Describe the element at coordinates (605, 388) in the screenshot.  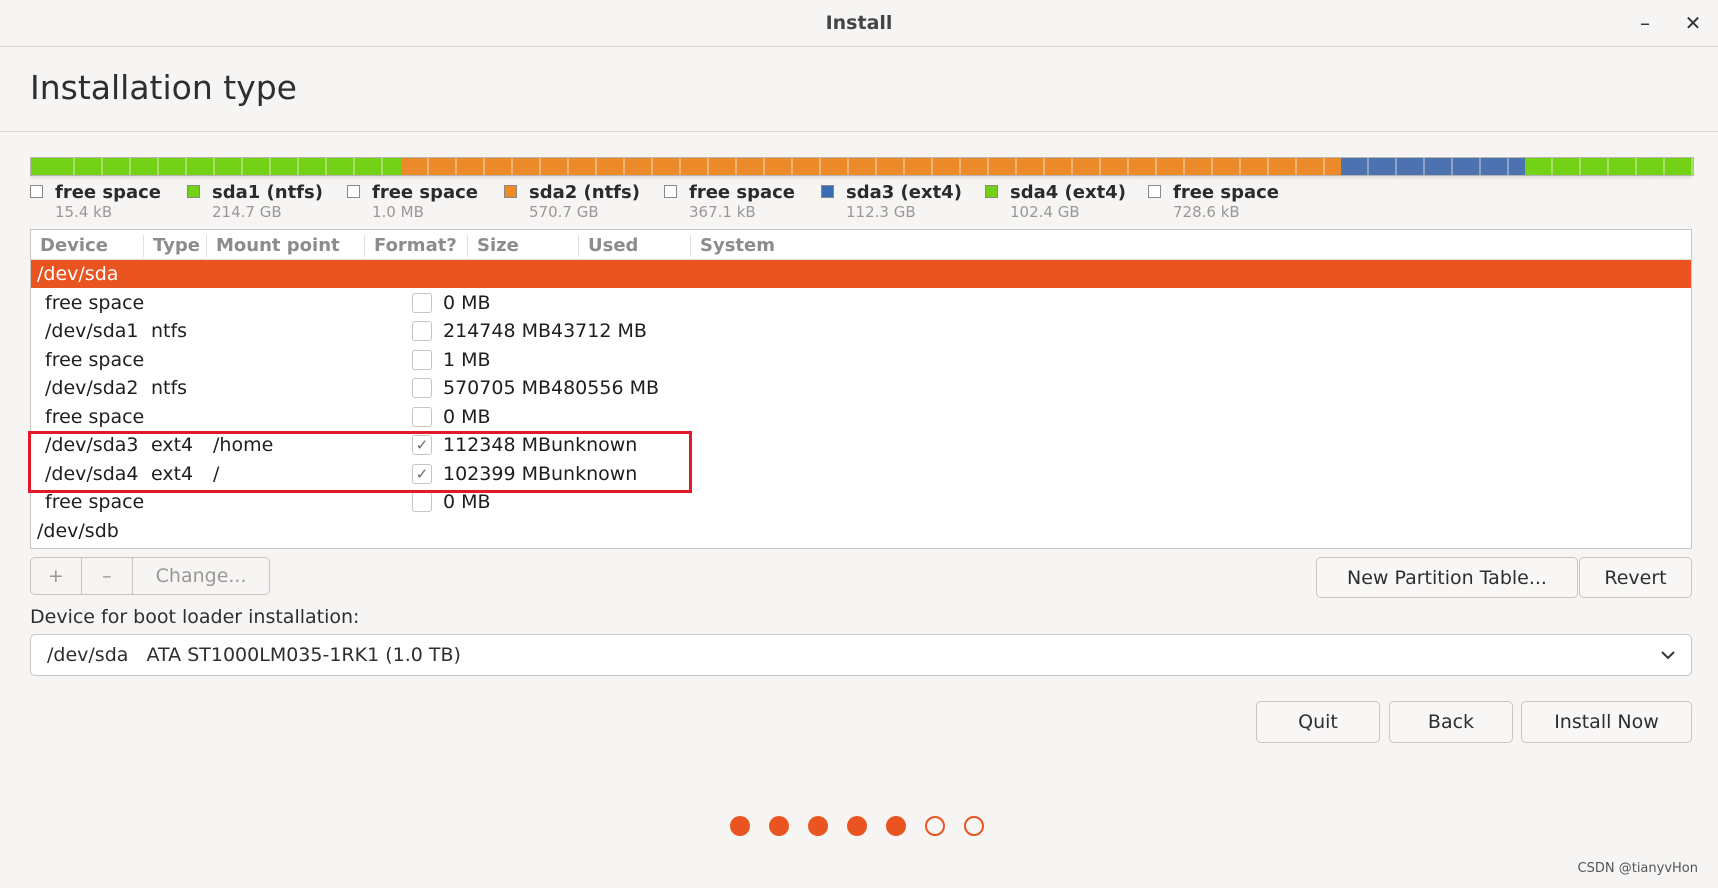
I see `cell-used: 480556 MB` at that location.